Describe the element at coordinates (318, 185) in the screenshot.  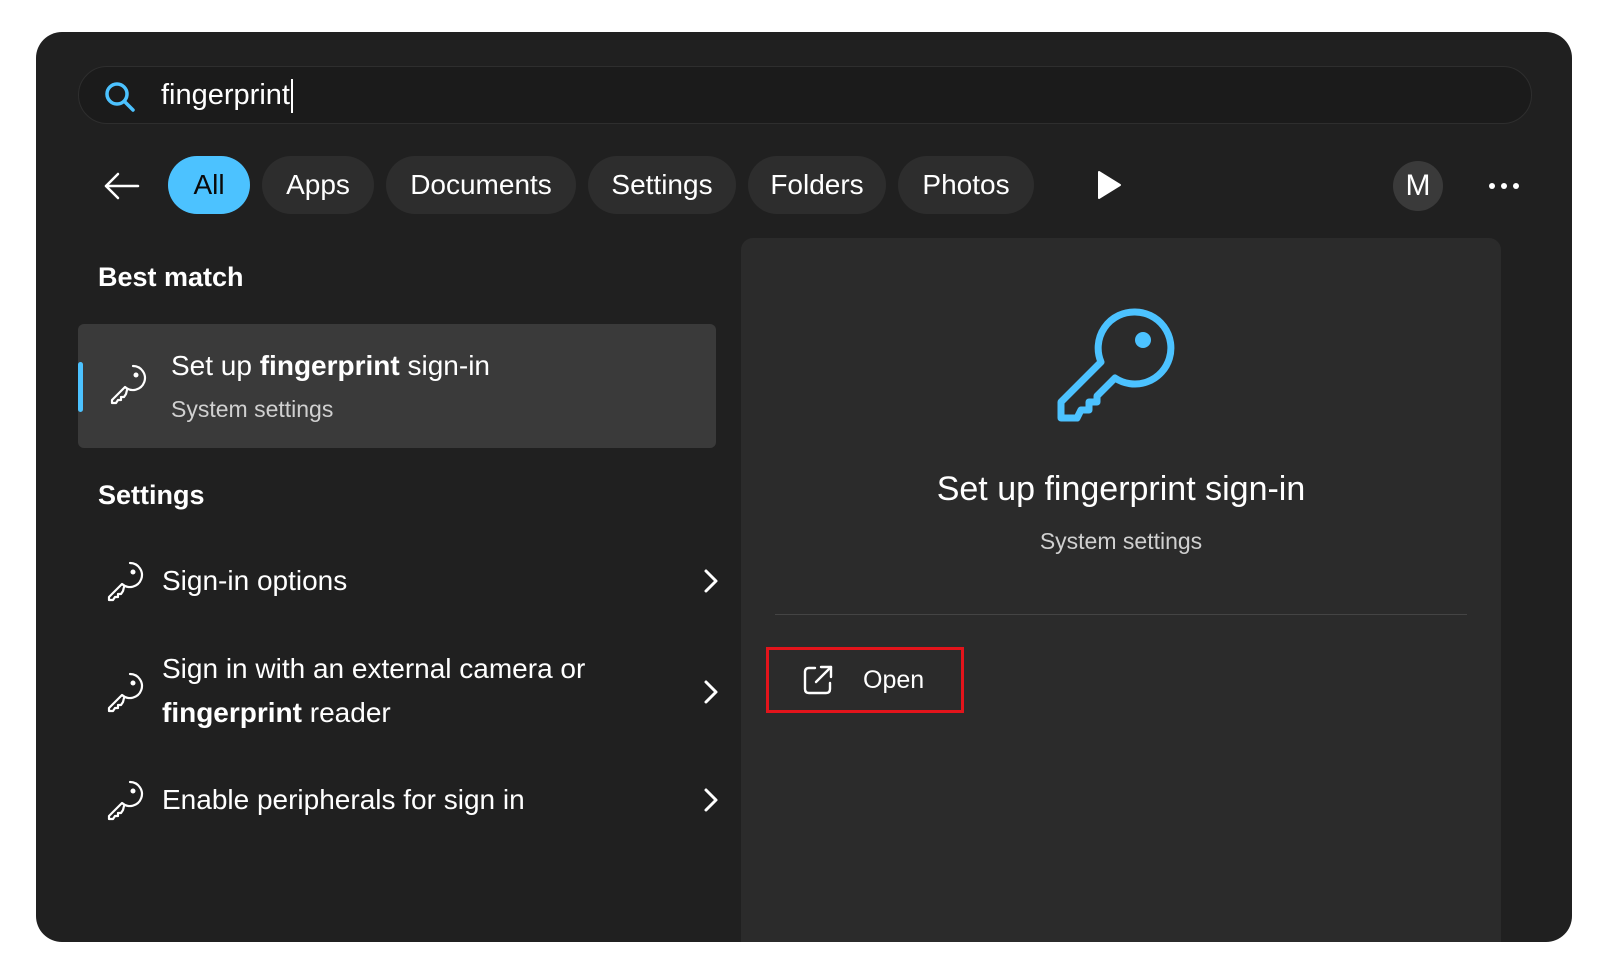
I see `tab-apps: Apps` at that location.